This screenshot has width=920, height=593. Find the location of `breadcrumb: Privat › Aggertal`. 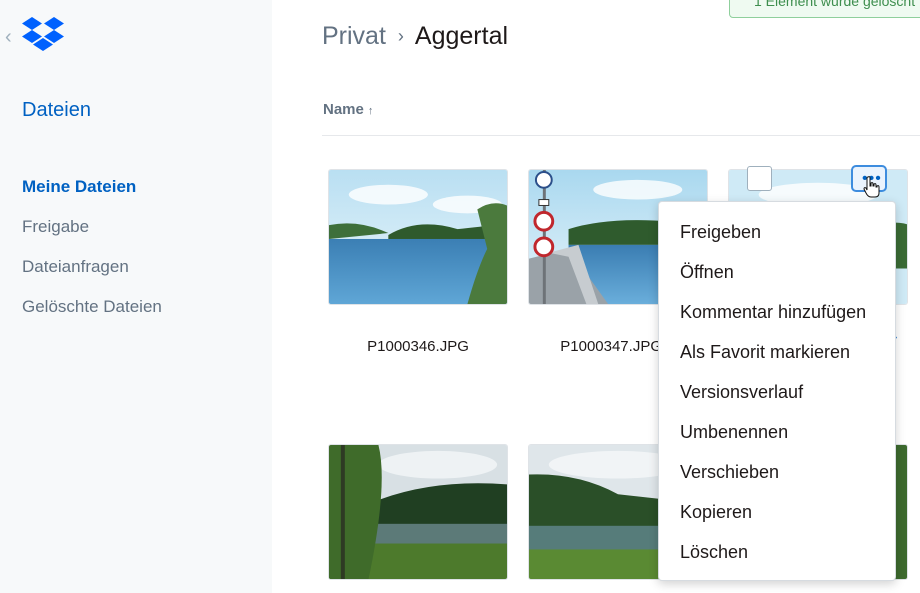

breadcrumb: Privat › Aggertal is located at coordinates (415, 36).